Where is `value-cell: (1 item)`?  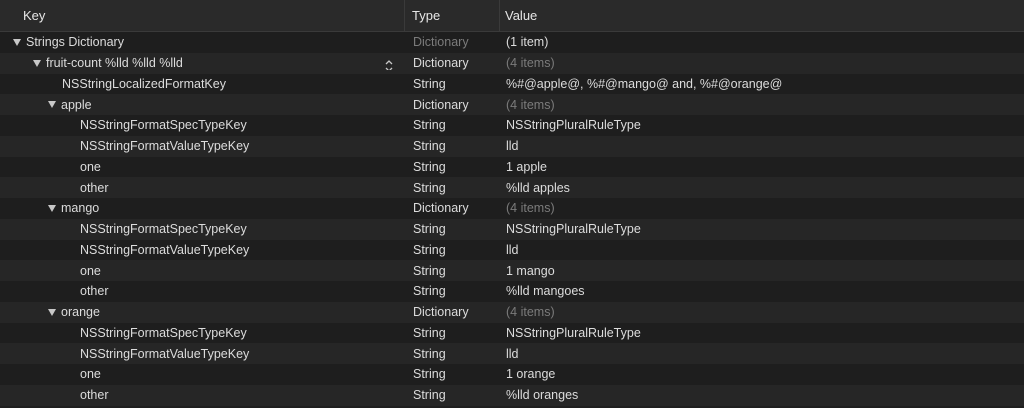
value-cell: (1 item) is located at coordinates (527, 42).